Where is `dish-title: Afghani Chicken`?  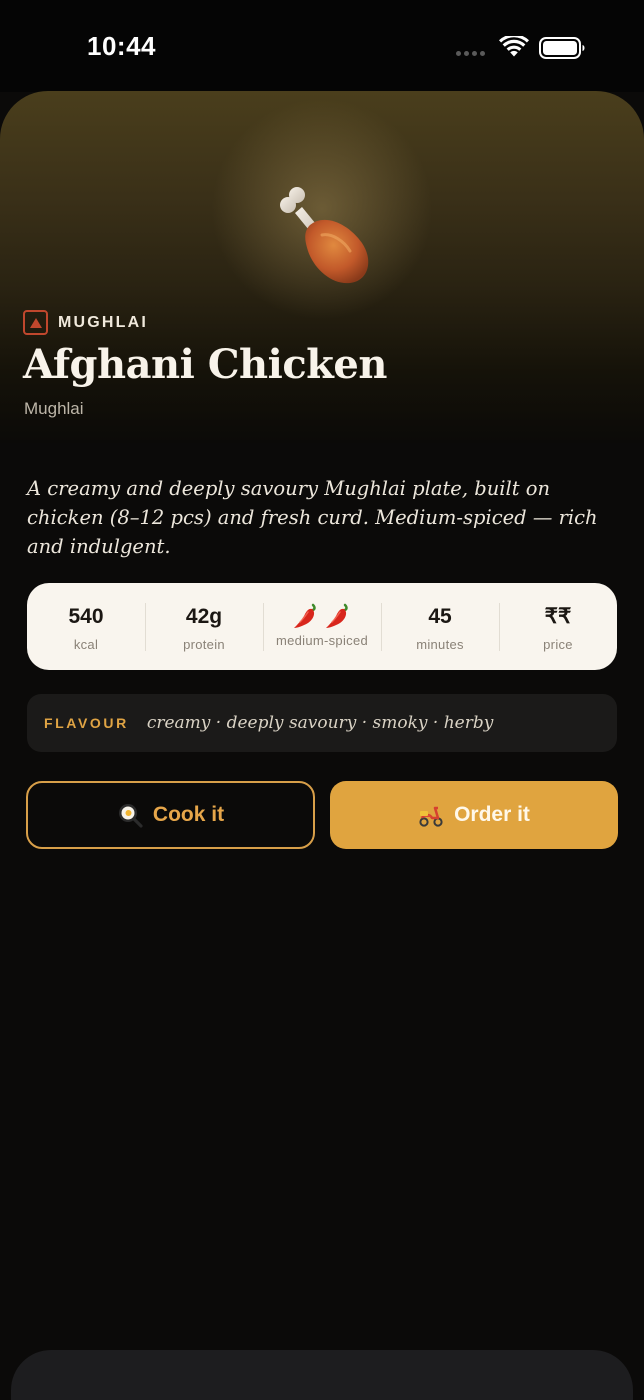
dish-title: Afghani Chicken is located at coordinates (205, 364).